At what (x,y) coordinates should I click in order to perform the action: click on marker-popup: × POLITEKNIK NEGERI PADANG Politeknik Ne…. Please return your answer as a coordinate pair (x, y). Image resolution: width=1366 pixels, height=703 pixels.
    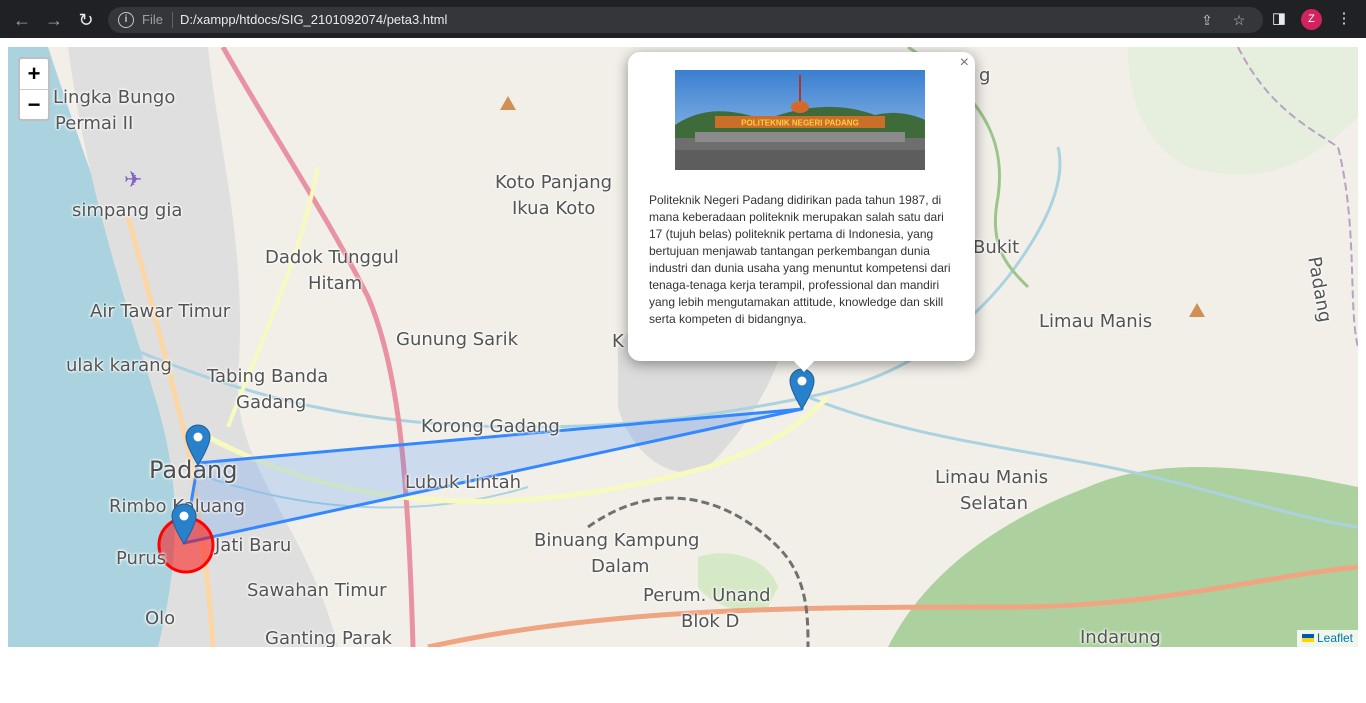
    Looking at the image, I should click on (801, 206).